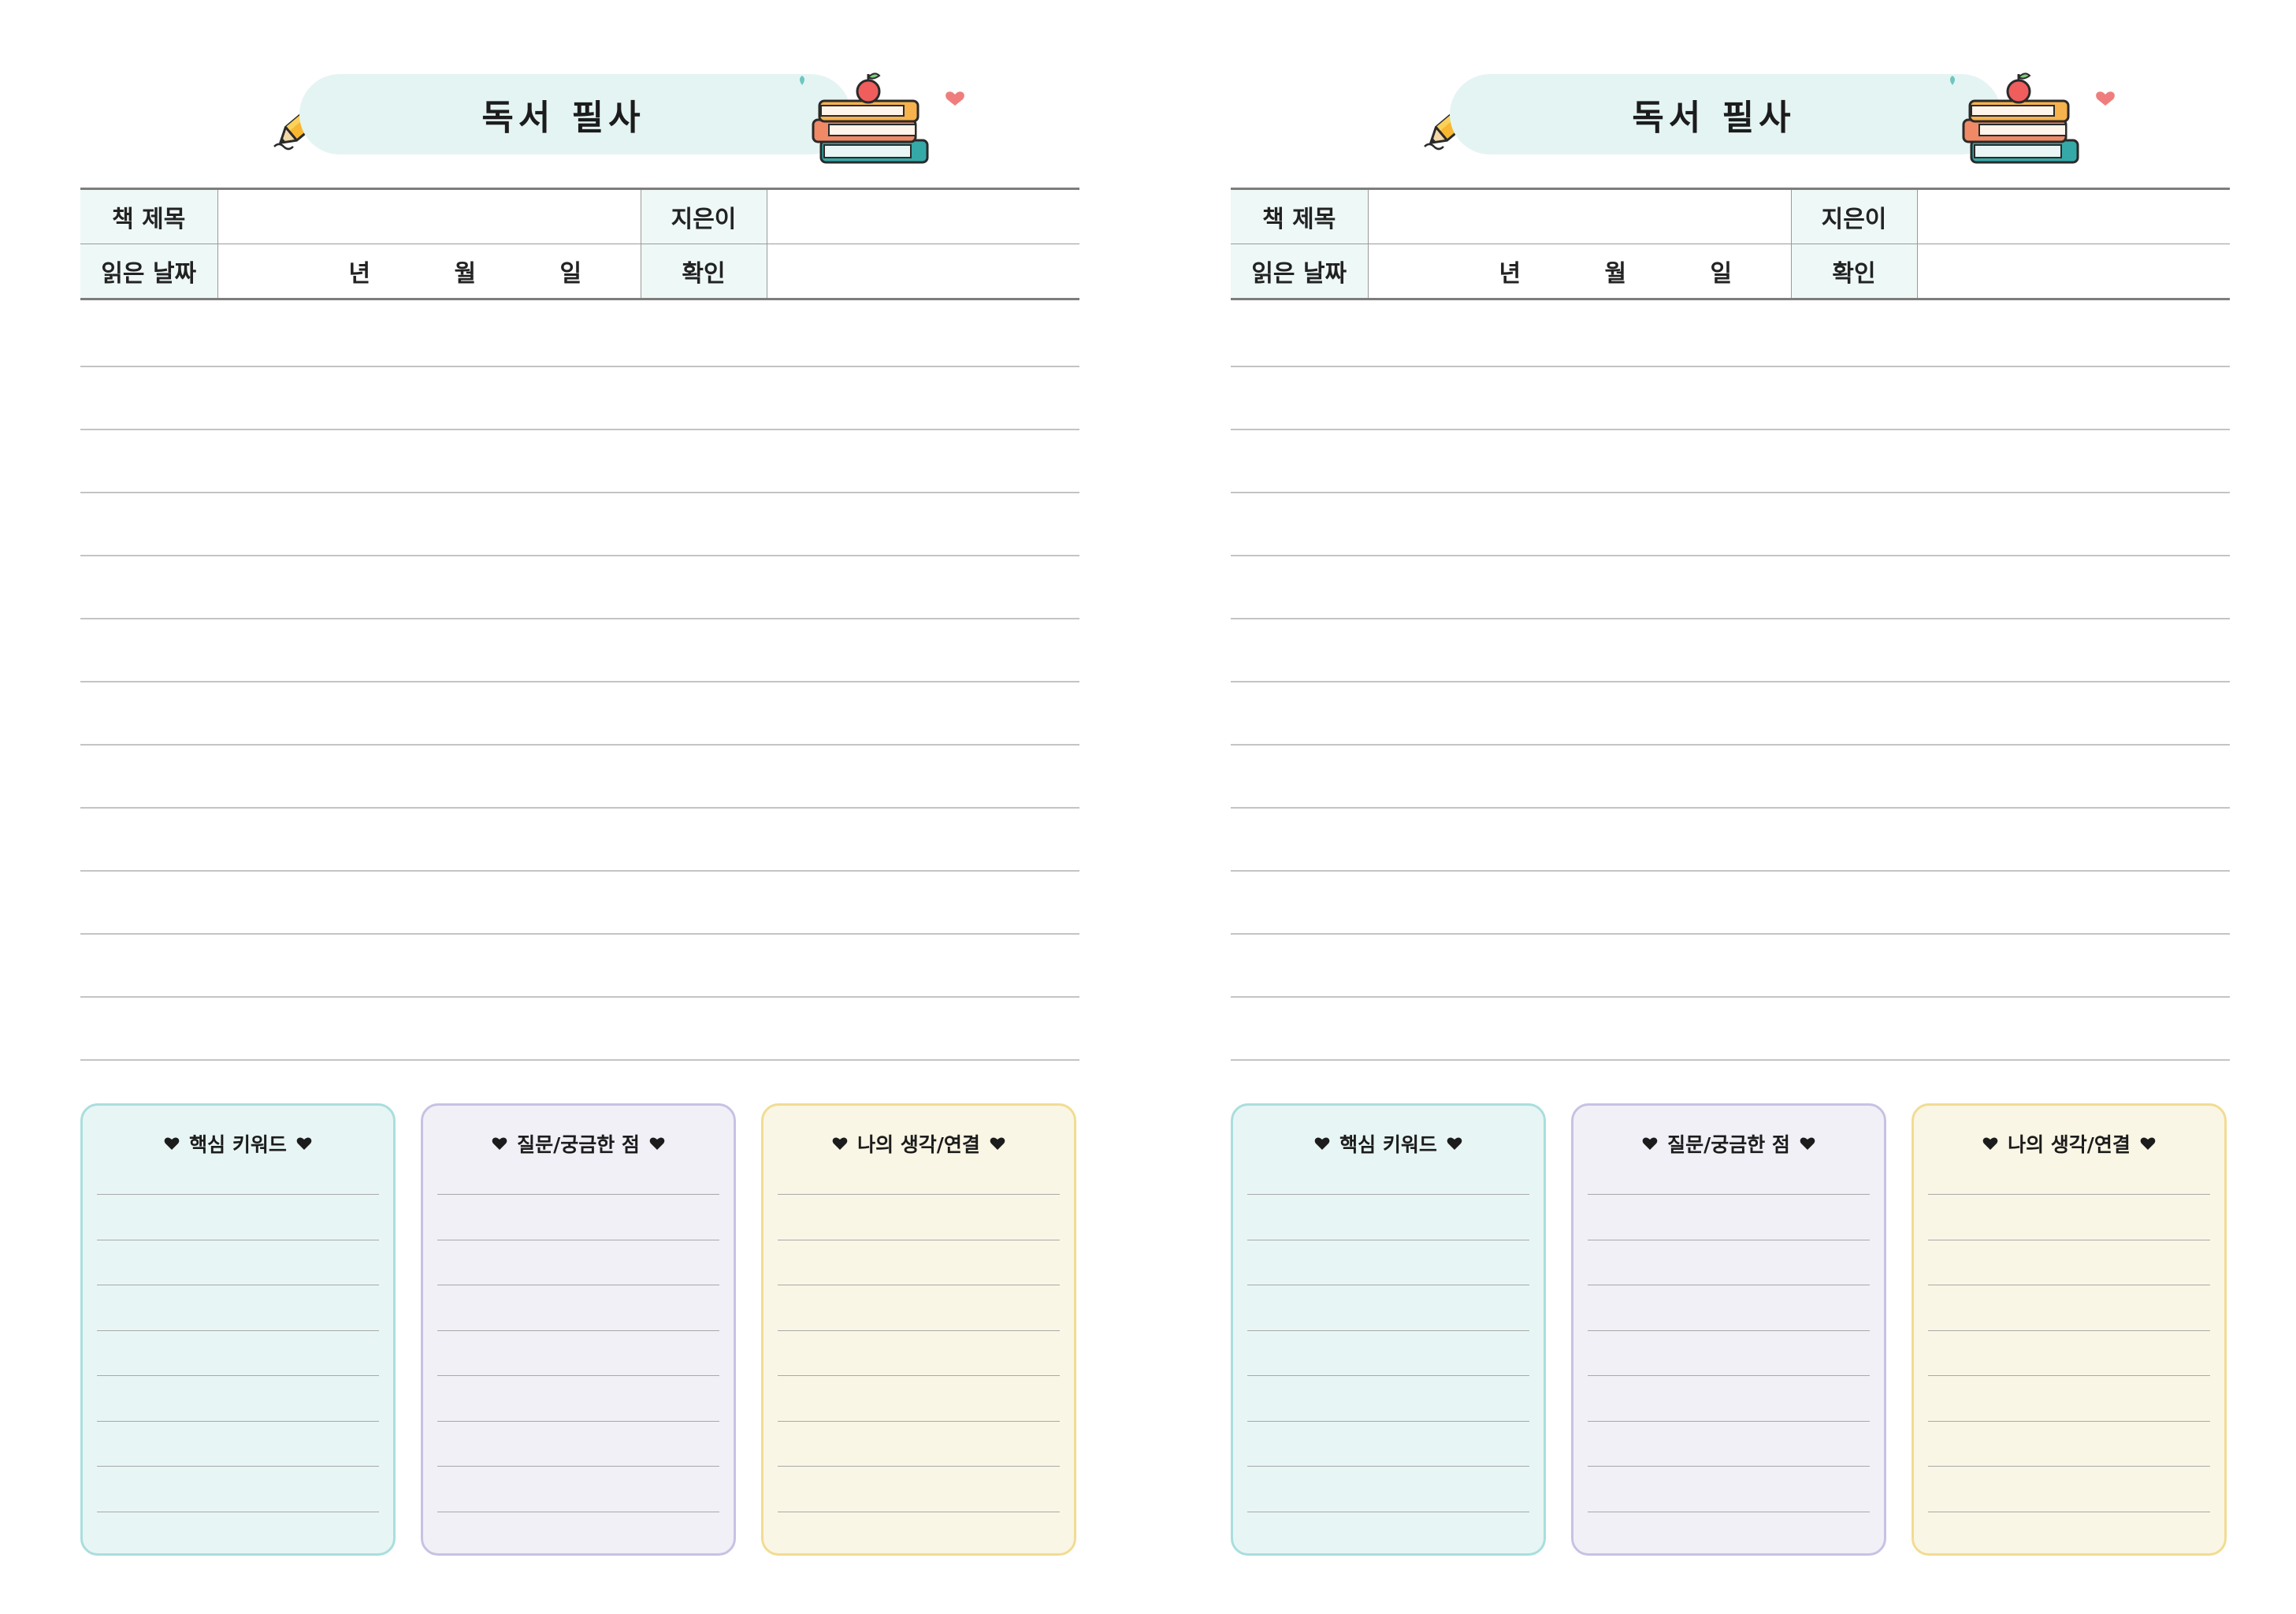  I want to click on confirm-label: 확인, so click(1853, 271).